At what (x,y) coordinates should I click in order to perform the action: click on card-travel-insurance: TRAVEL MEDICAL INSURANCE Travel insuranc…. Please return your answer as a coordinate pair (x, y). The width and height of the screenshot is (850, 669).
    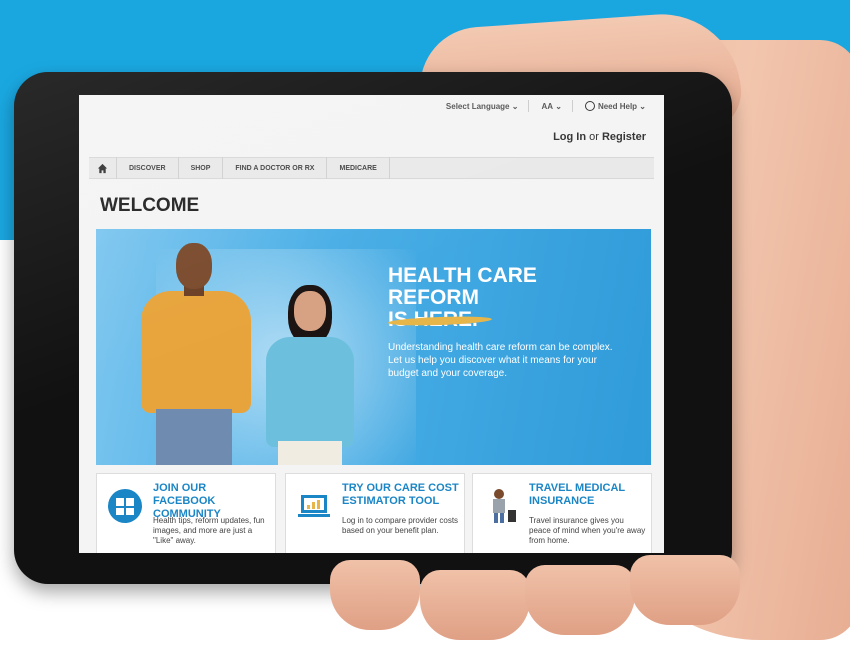
    Looking at the image, I should click on (562, 513).